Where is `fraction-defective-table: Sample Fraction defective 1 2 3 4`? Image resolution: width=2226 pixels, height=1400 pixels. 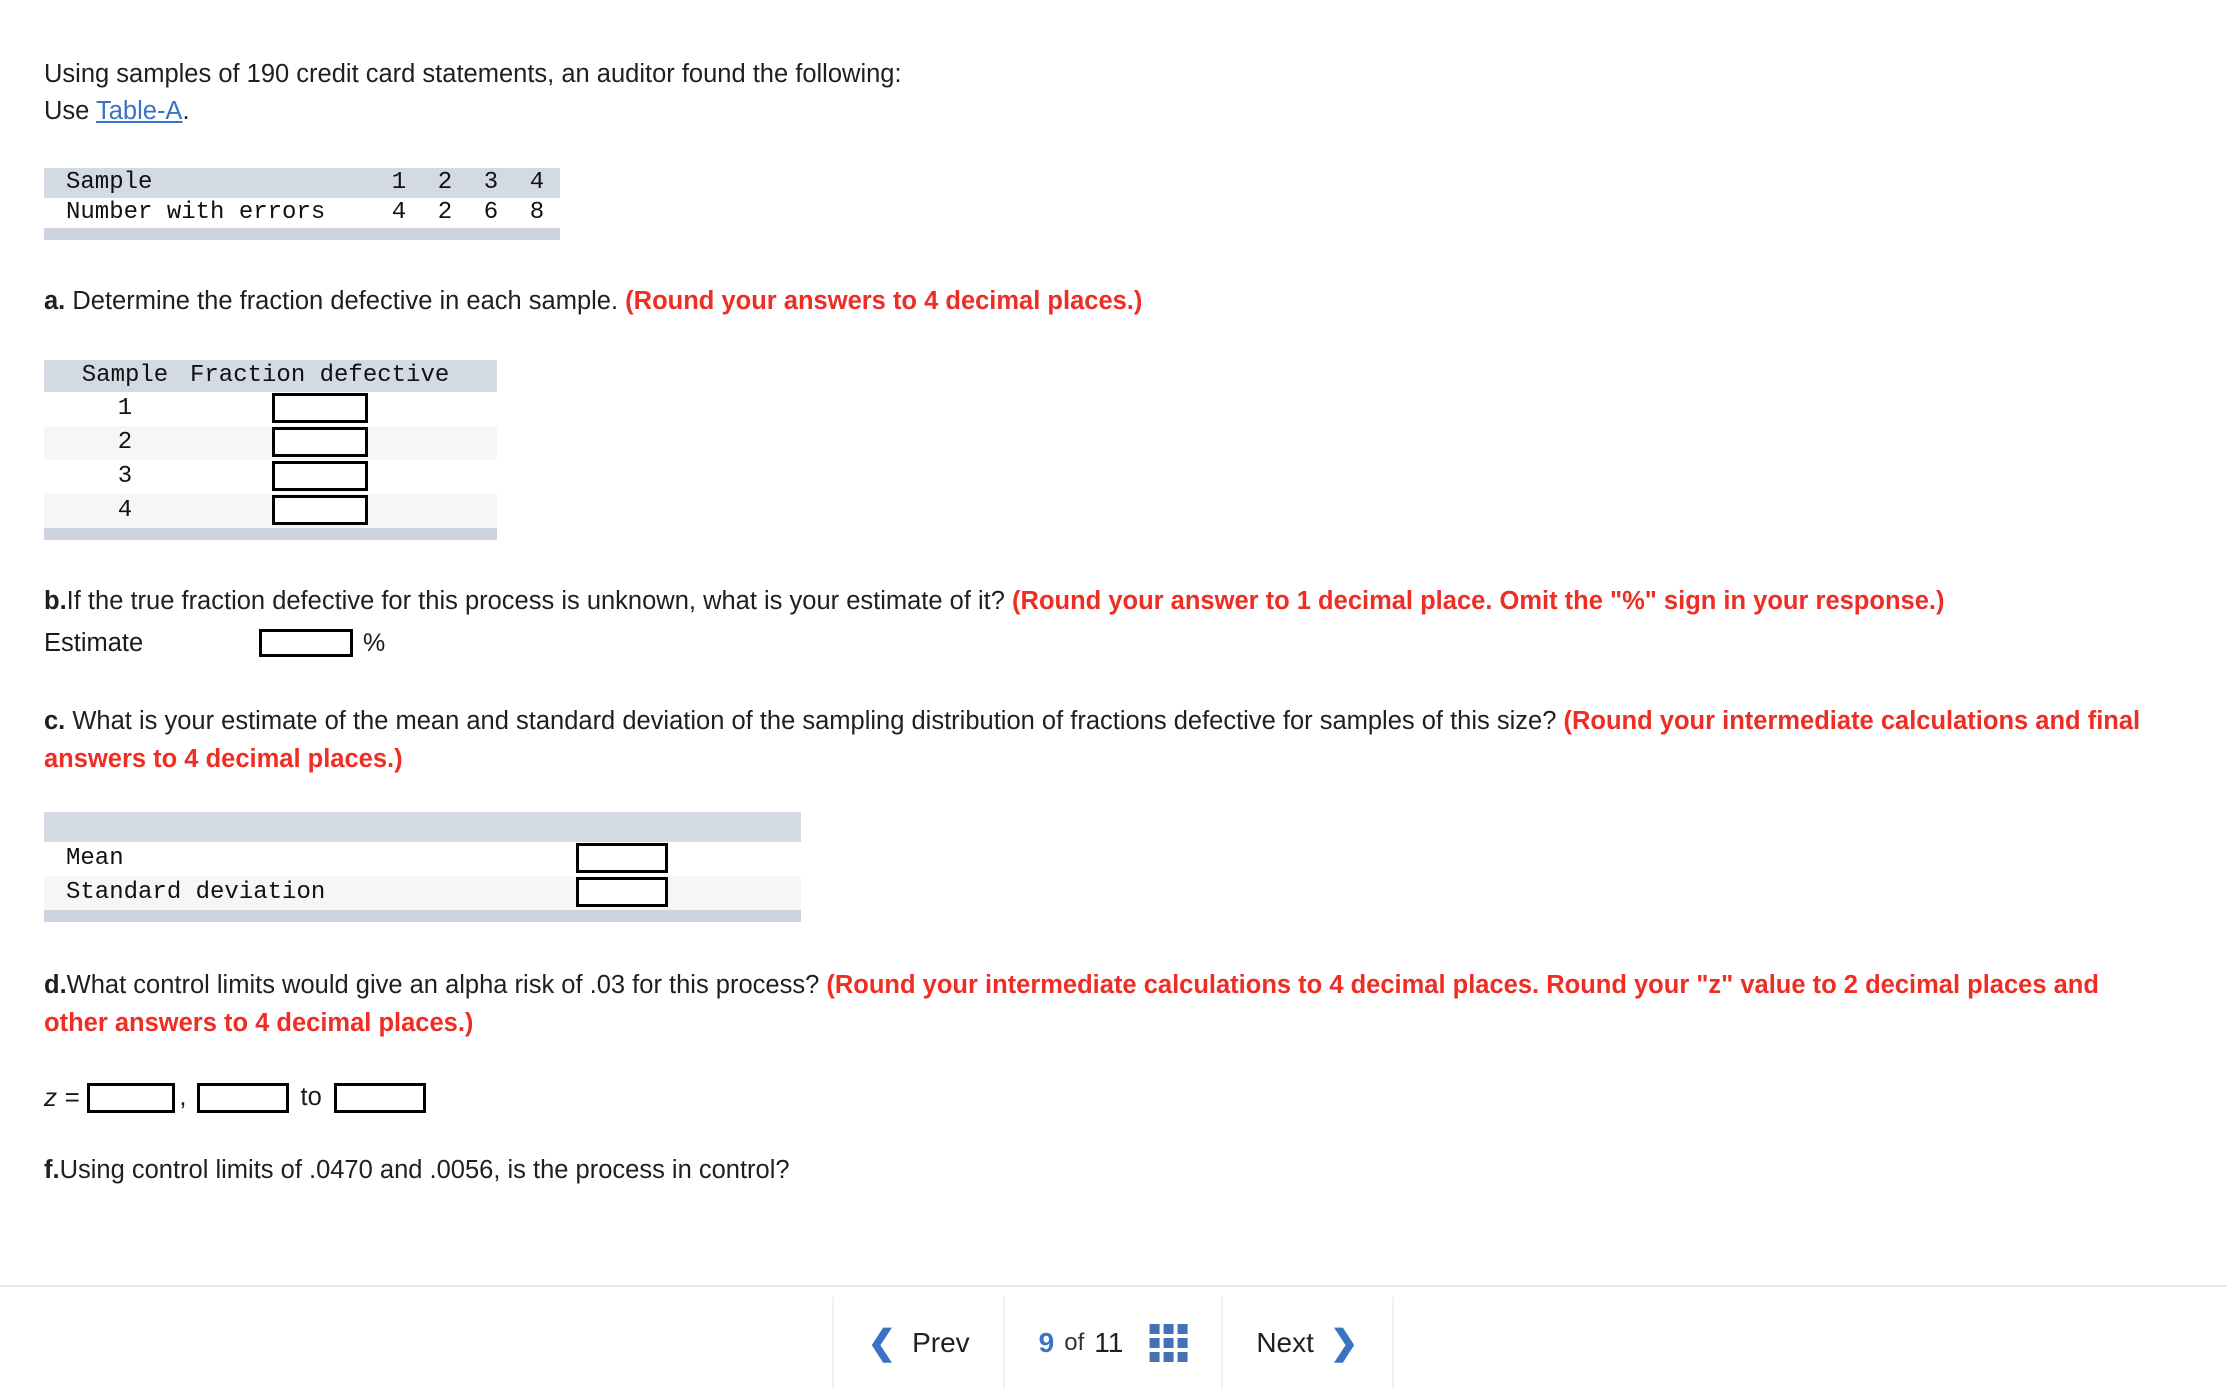 fraction-defective-table: Sample Fraction defective 1 2 3 4 is located at coordinates (271, 450).